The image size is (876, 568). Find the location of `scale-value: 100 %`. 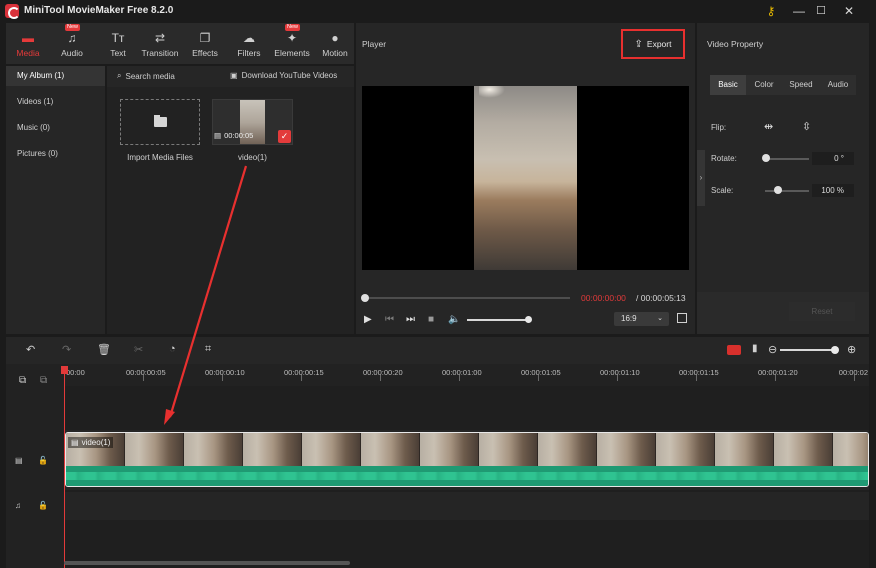

scale-value: 100 % is located at coordinates (833, 190).